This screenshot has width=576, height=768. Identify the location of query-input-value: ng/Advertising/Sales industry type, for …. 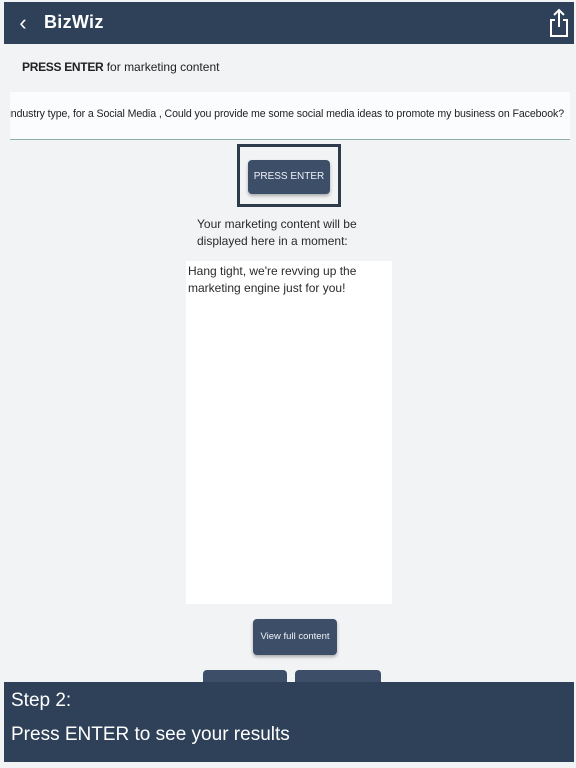
(287, 114).